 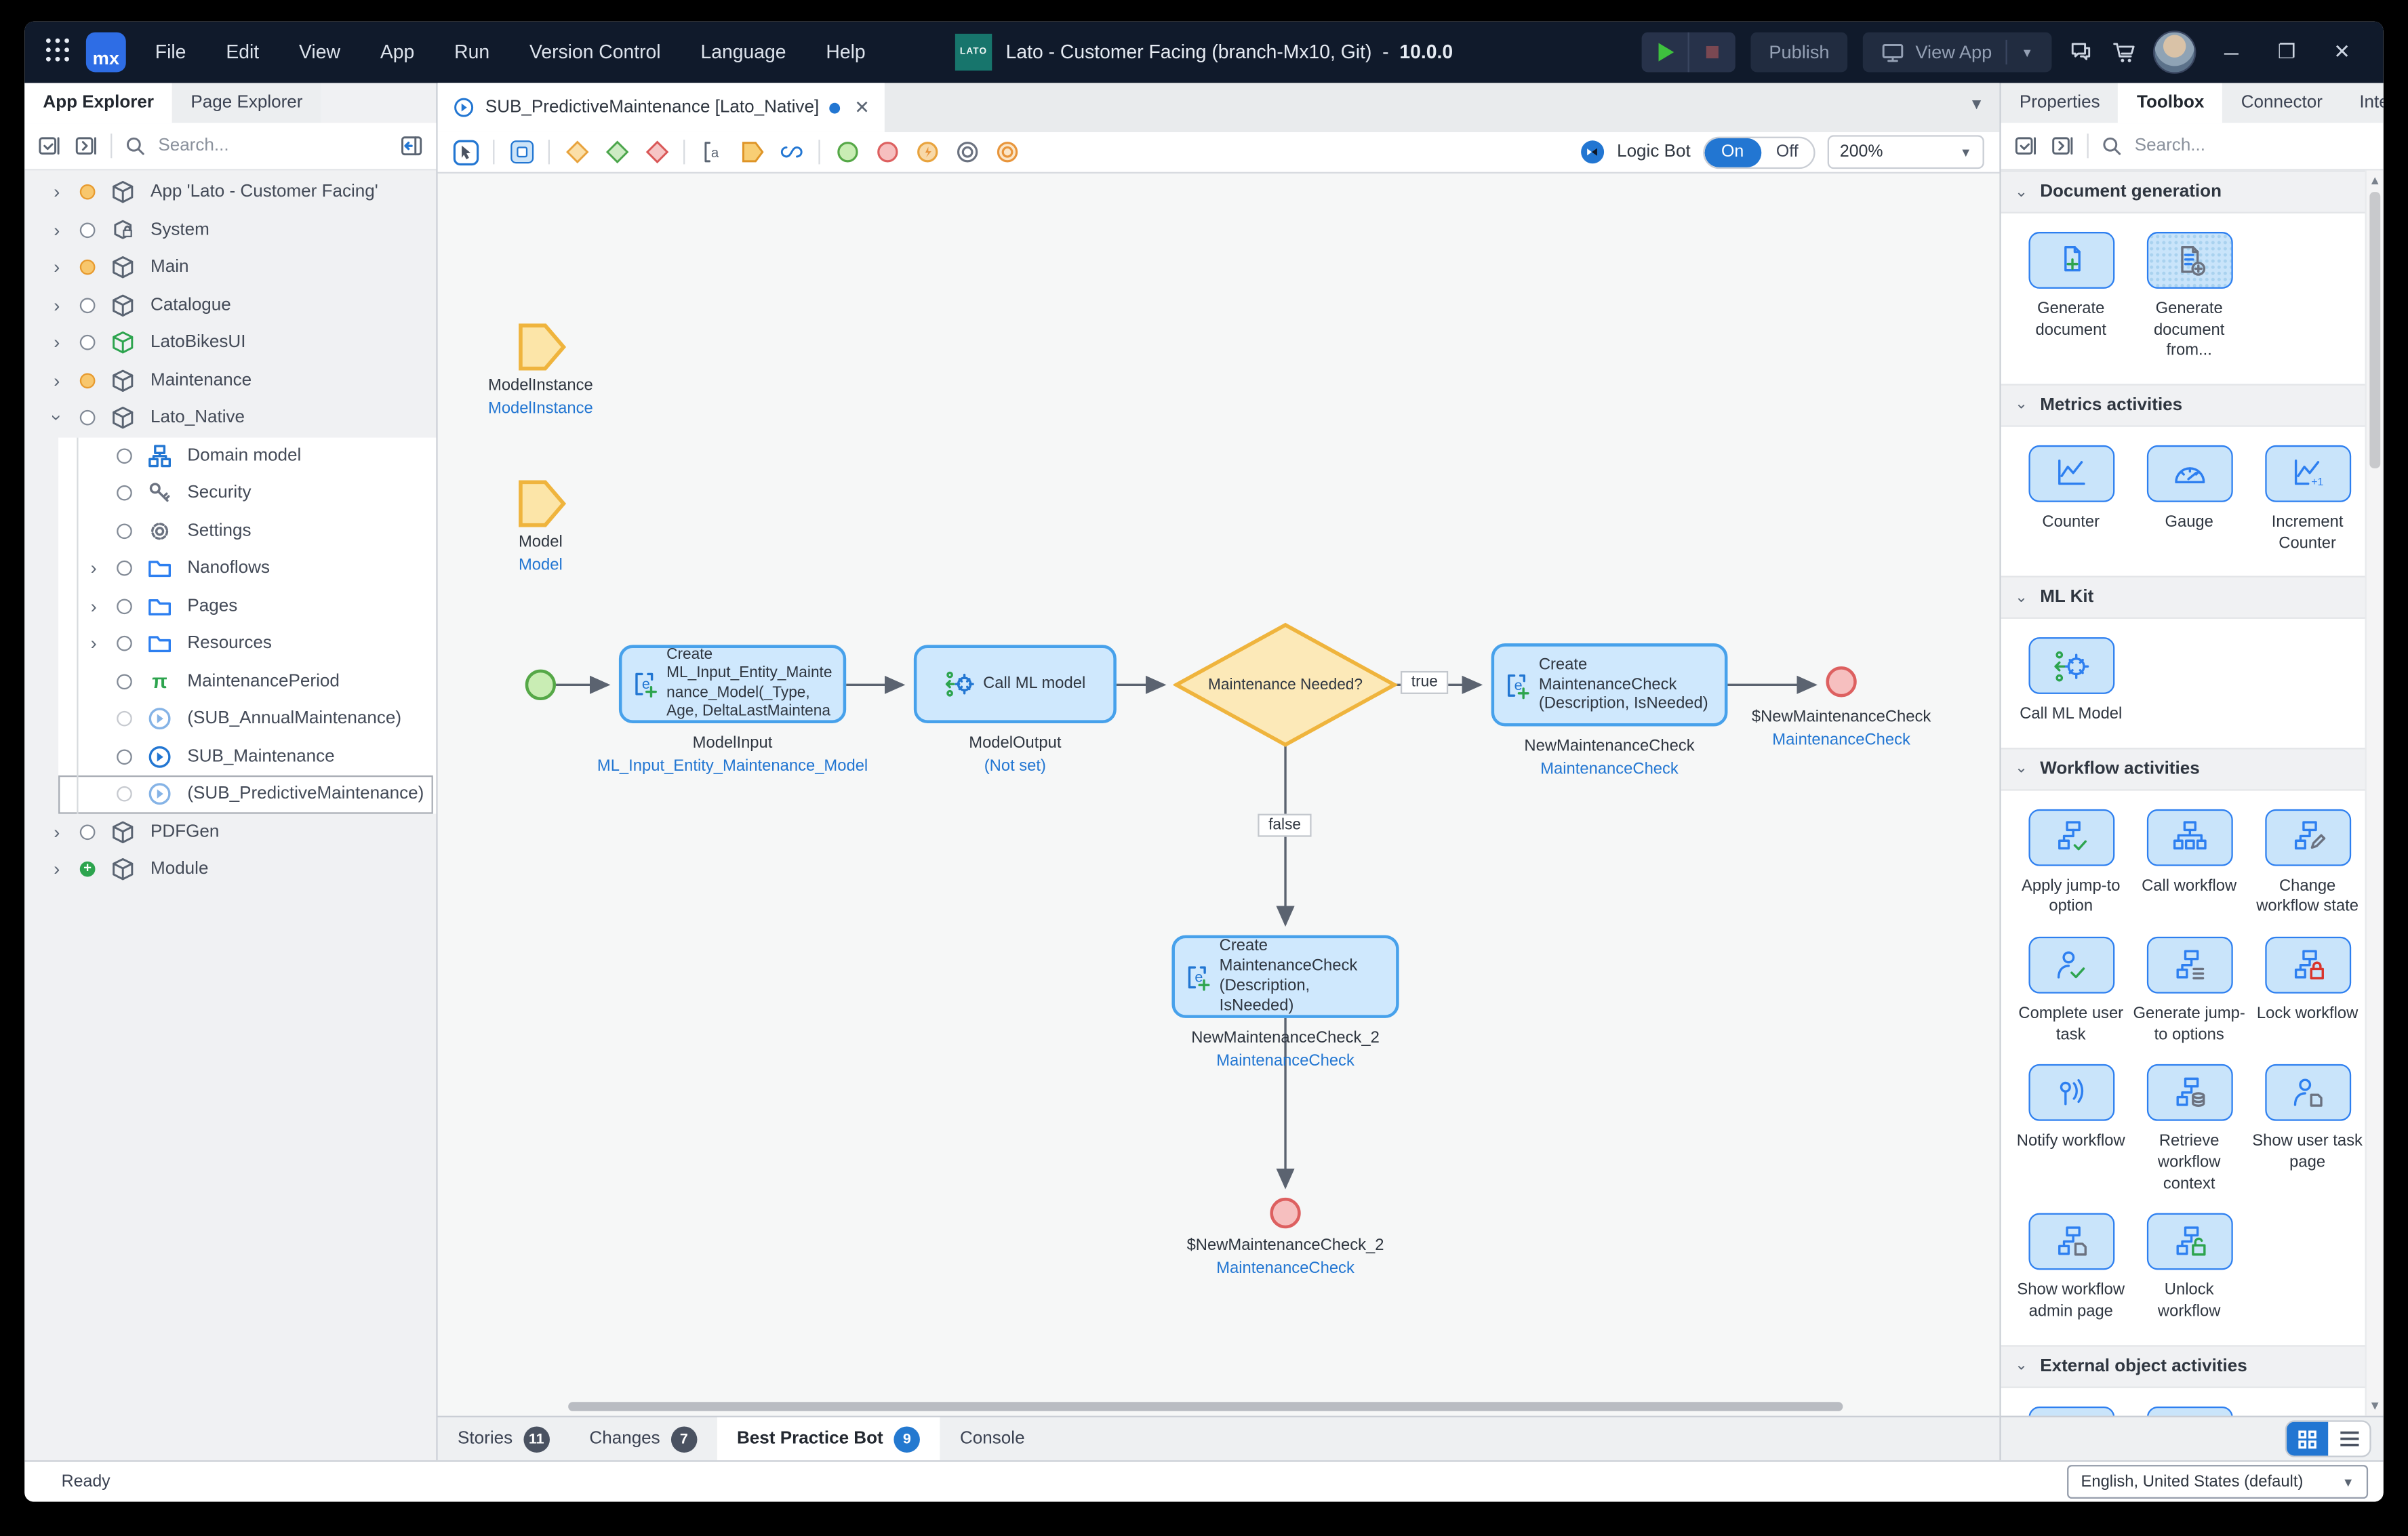 I want to click on expand-selection-icon, so click(x=49, y=146).